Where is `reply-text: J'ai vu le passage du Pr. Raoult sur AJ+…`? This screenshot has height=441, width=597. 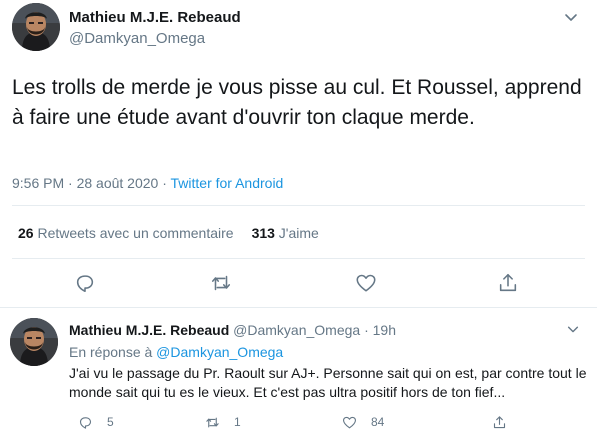 reply-text: J'ai vu le passage du Pr. Raoult sur AJ+… is located at coordinates (328, 382).